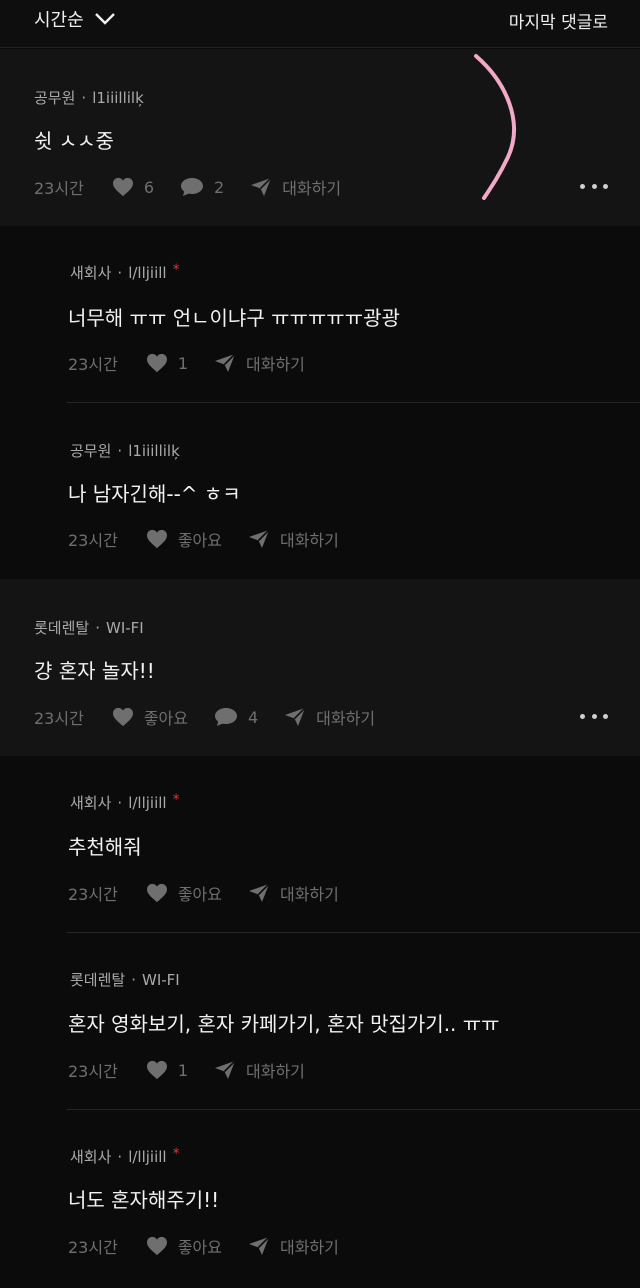 The image size is (640, 1288). I want to click on reply-item: 새회사 · l/lljiill * 너도 혼자해주기!! 23시간 좋아요 대화하기, so click(320, 1199).